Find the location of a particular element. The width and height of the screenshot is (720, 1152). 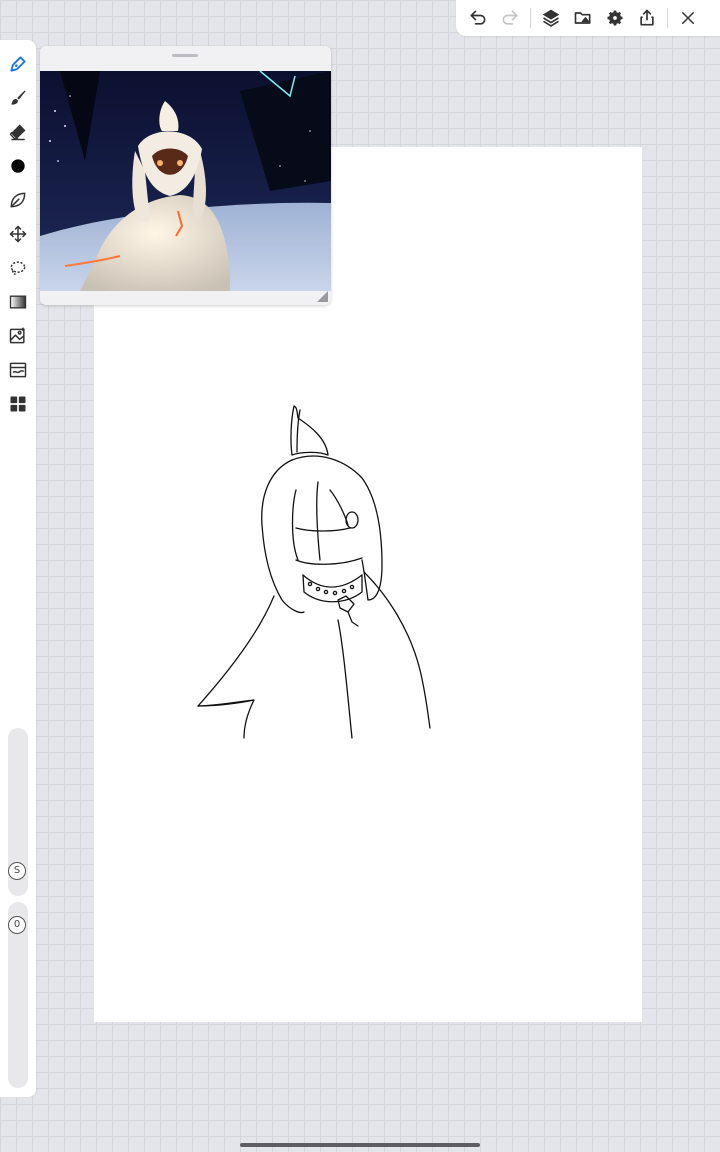

reference-image is located at coordinates (185, 181).